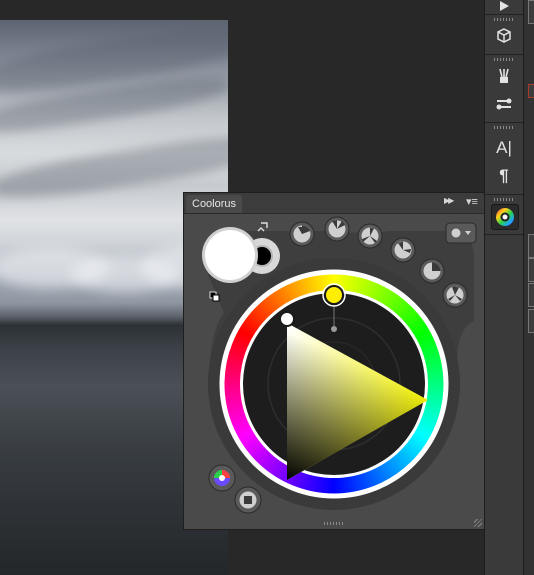 This screenshot has height=575, width=534. Describe the element at coordinates (455, 295) in the screenshot. I see `color-scheme-off-icon` at that location.